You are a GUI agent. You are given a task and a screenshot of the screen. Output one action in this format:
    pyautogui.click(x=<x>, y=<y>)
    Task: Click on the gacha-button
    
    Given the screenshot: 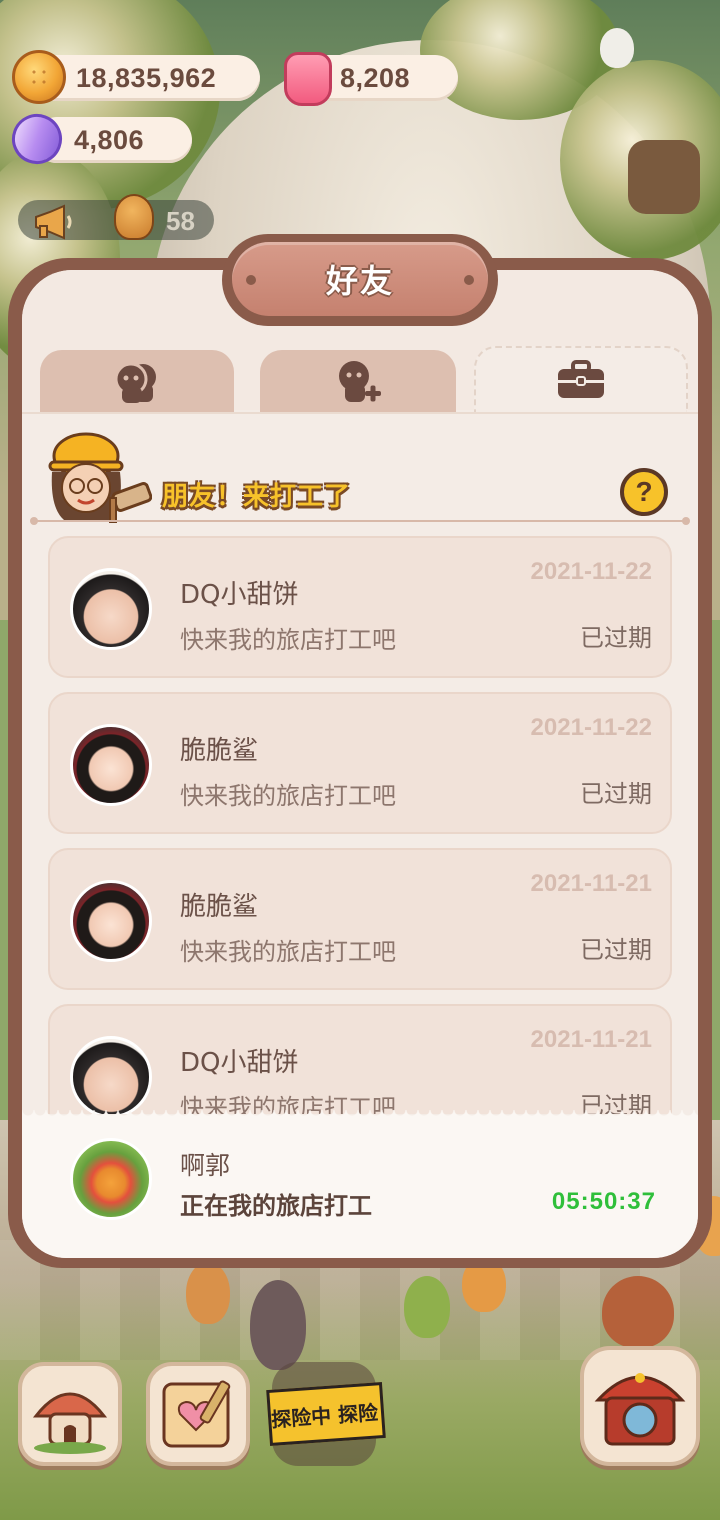 What is the action you would take?
    pyautogui.click(x=640, y=1406)
    